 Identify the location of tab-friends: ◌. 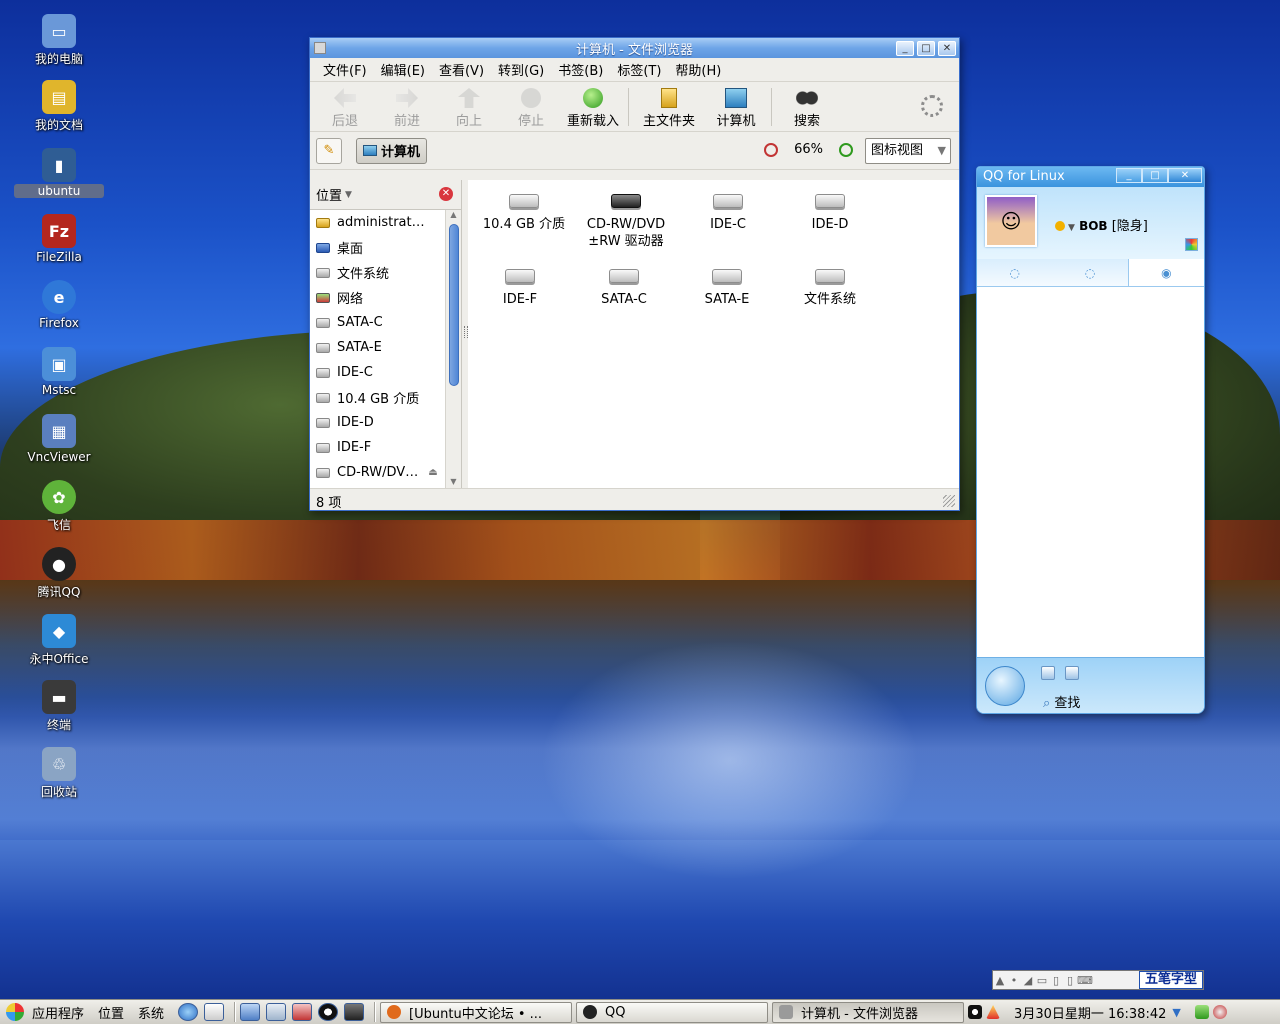
(1014, 272).